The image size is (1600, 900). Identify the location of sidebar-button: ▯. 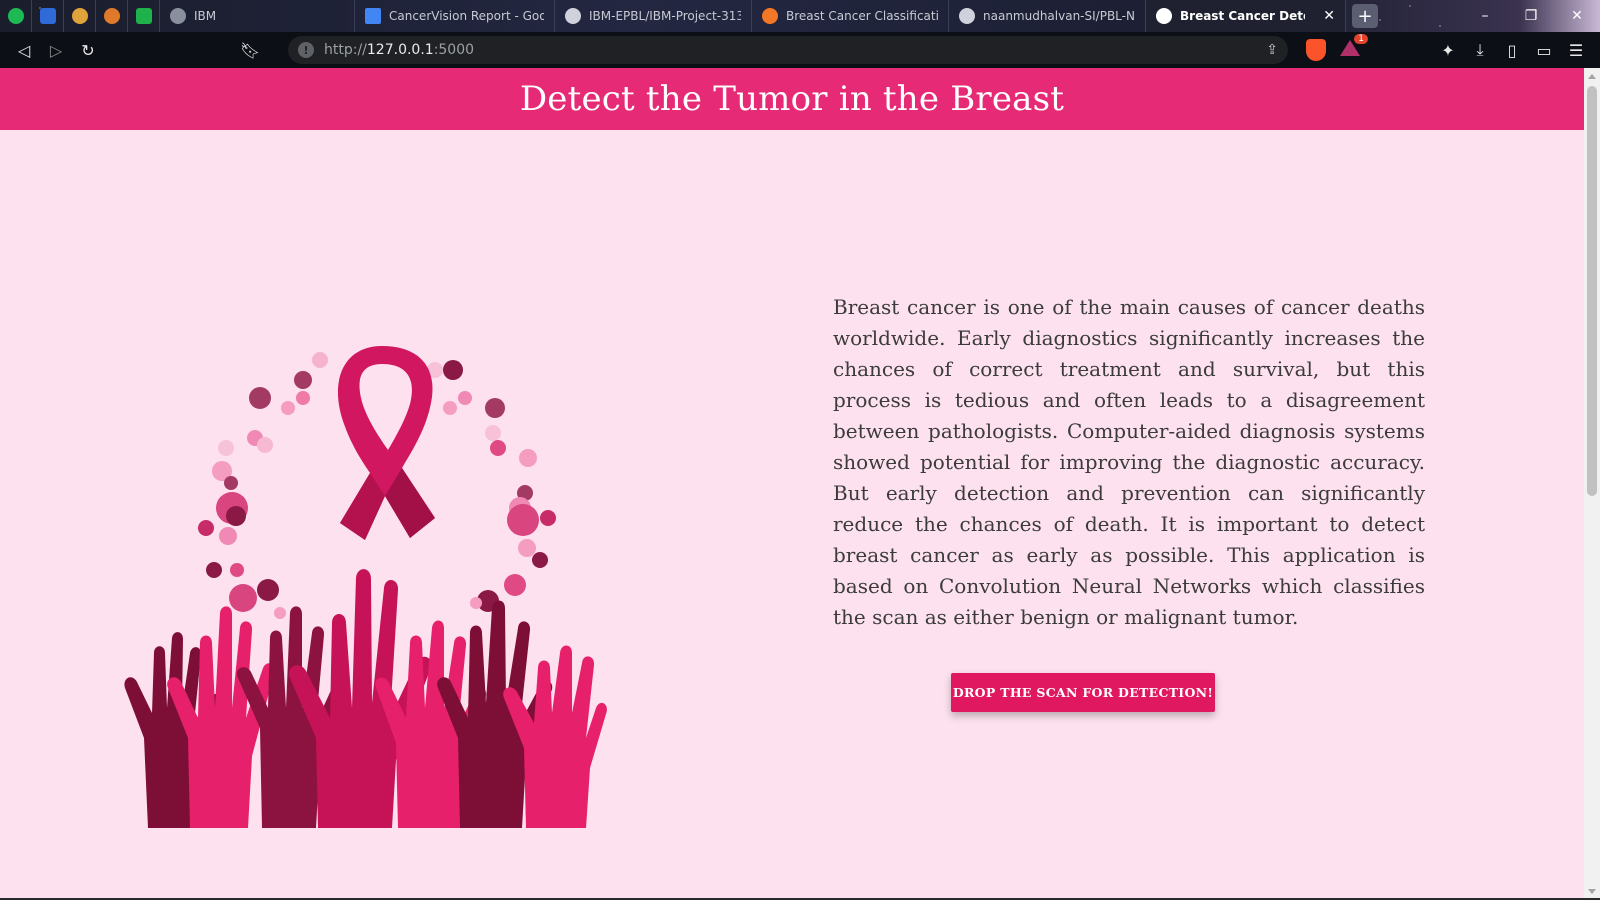
(1512, 50).